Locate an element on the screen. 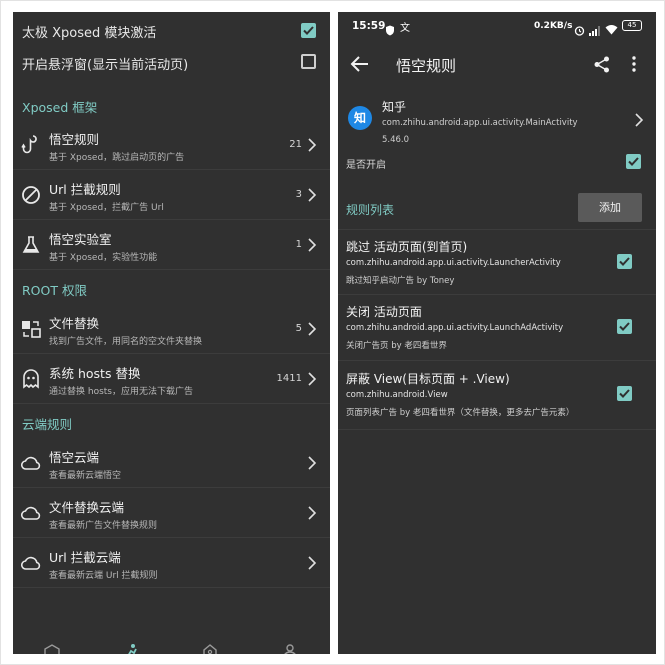  item-subtitle: 基于 Xposed，实验性功能 is located at coordinates (103, 258).